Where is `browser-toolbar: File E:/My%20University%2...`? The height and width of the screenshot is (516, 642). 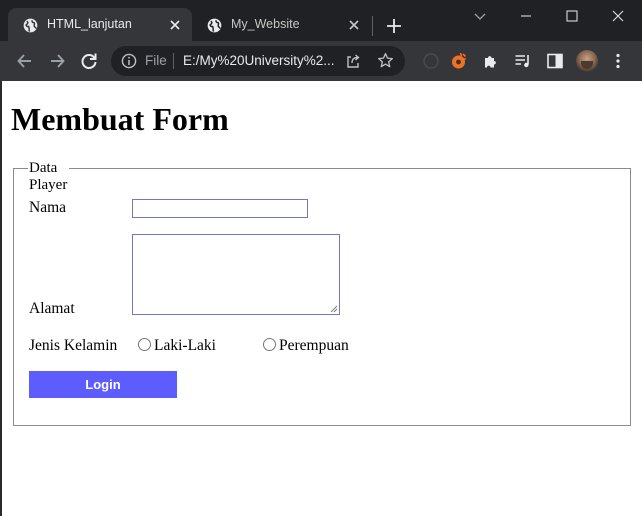 browser-toolbar: File E:/My%20University%2... is located at coordinates (321, 61).